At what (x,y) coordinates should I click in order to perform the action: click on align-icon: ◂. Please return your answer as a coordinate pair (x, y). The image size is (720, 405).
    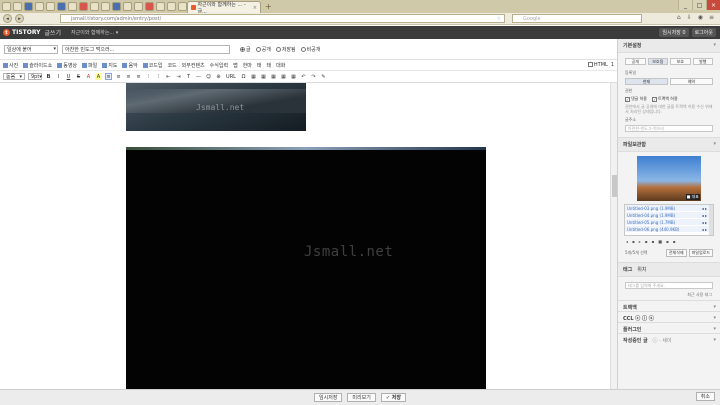
    Looking at the image, I should click on (627, 241).